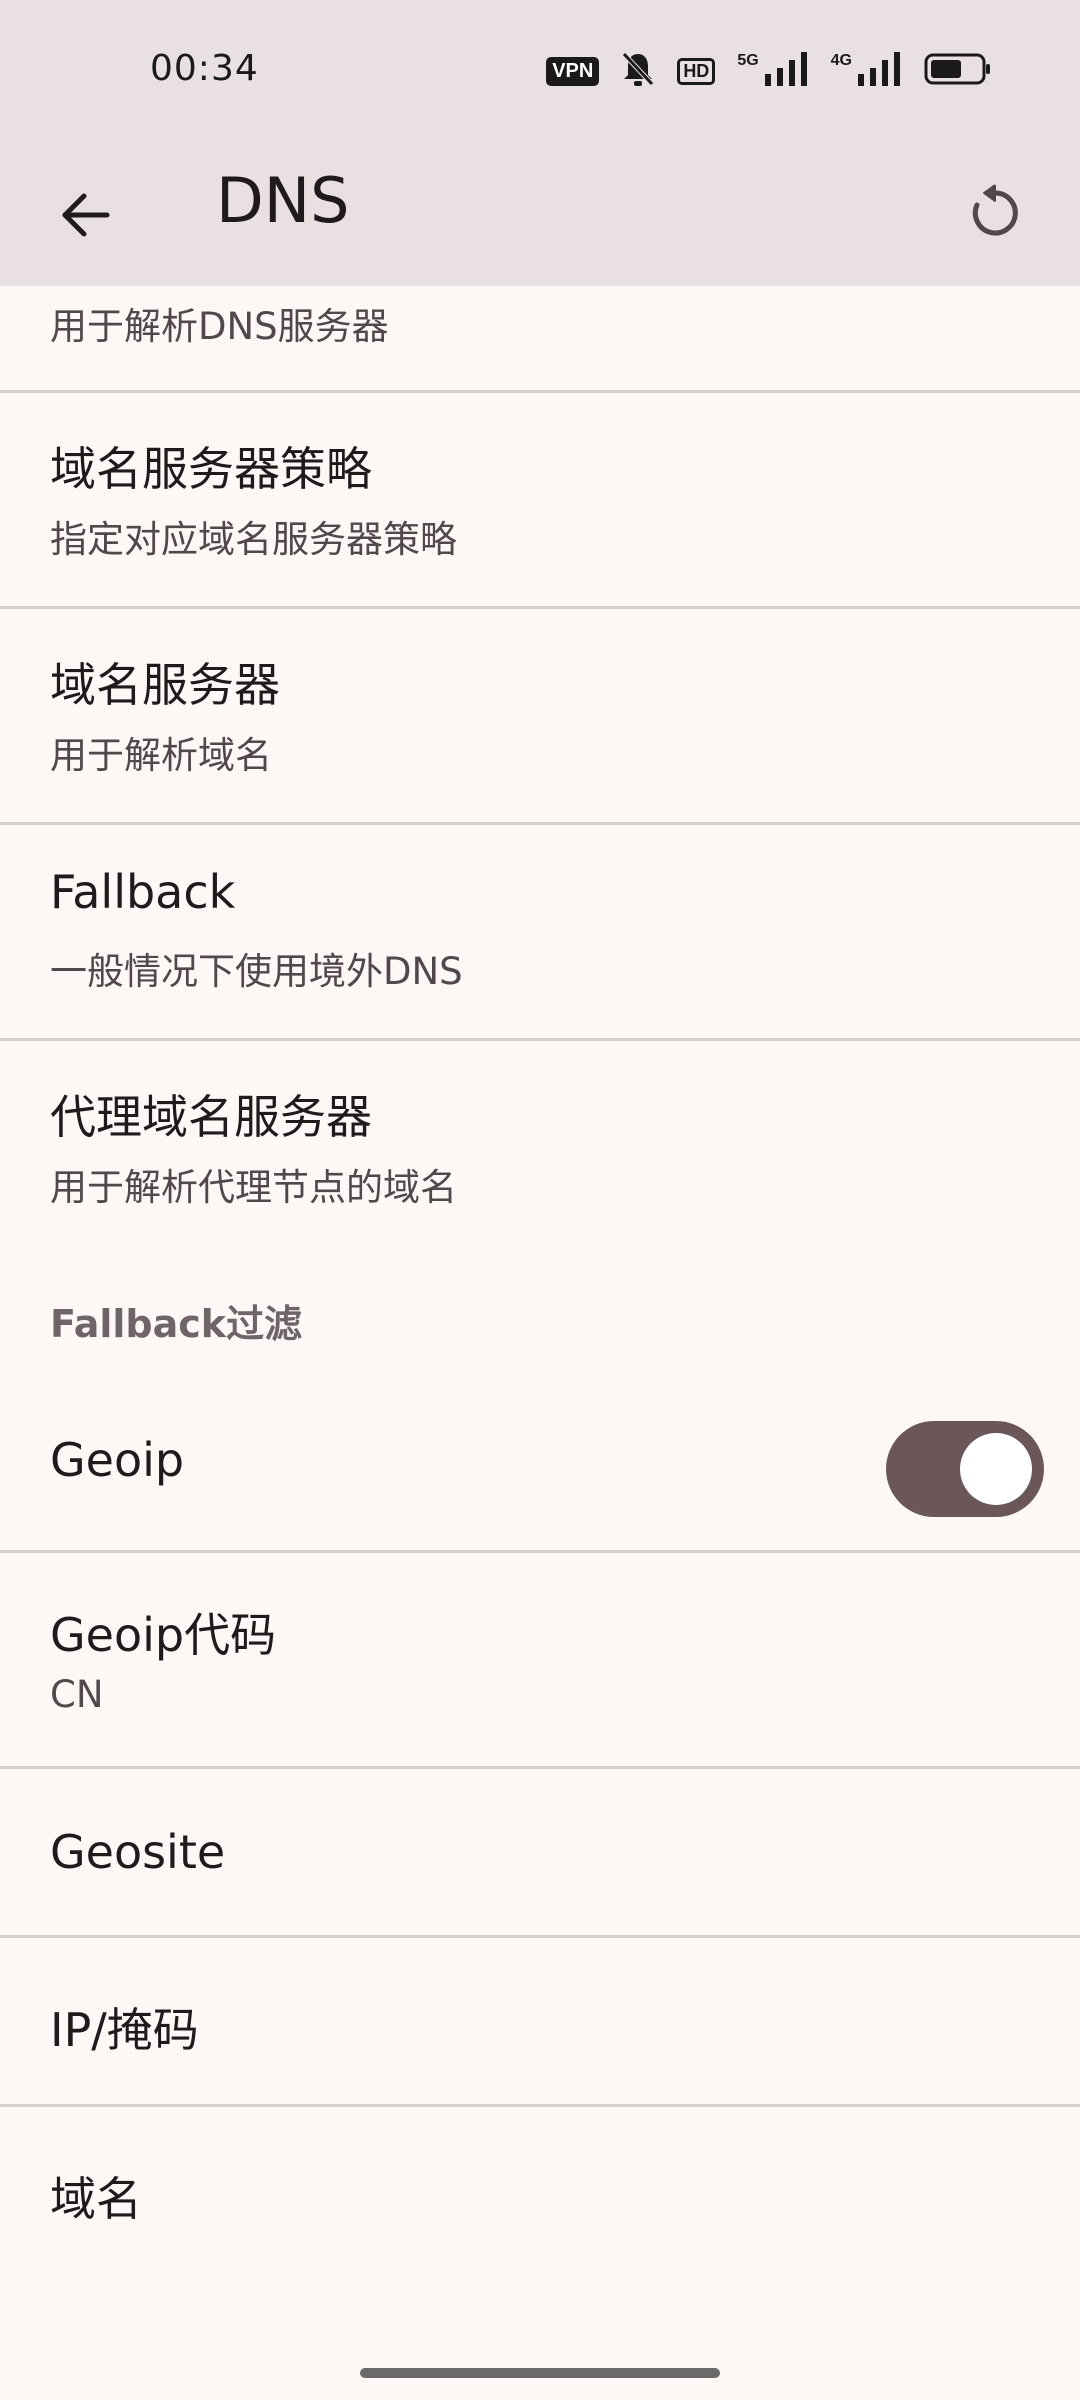  Describe the element at coordinates (165, 685) in the screenshot. I see `item-title: 域名服务器` at that location.